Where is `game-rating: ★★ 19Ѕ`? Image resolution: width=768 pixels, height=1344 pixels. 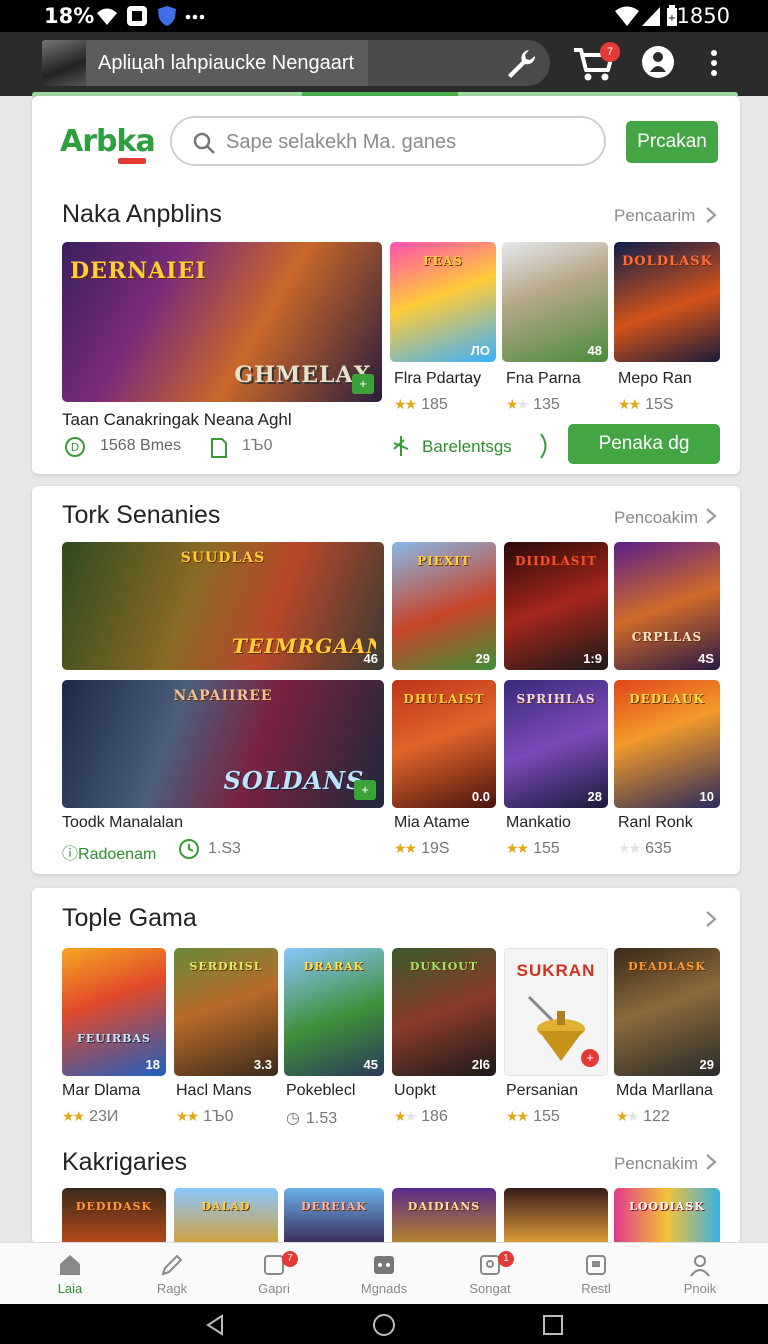 game-rating: ★★ 19Ѕ is located at coordinates (422, 848).